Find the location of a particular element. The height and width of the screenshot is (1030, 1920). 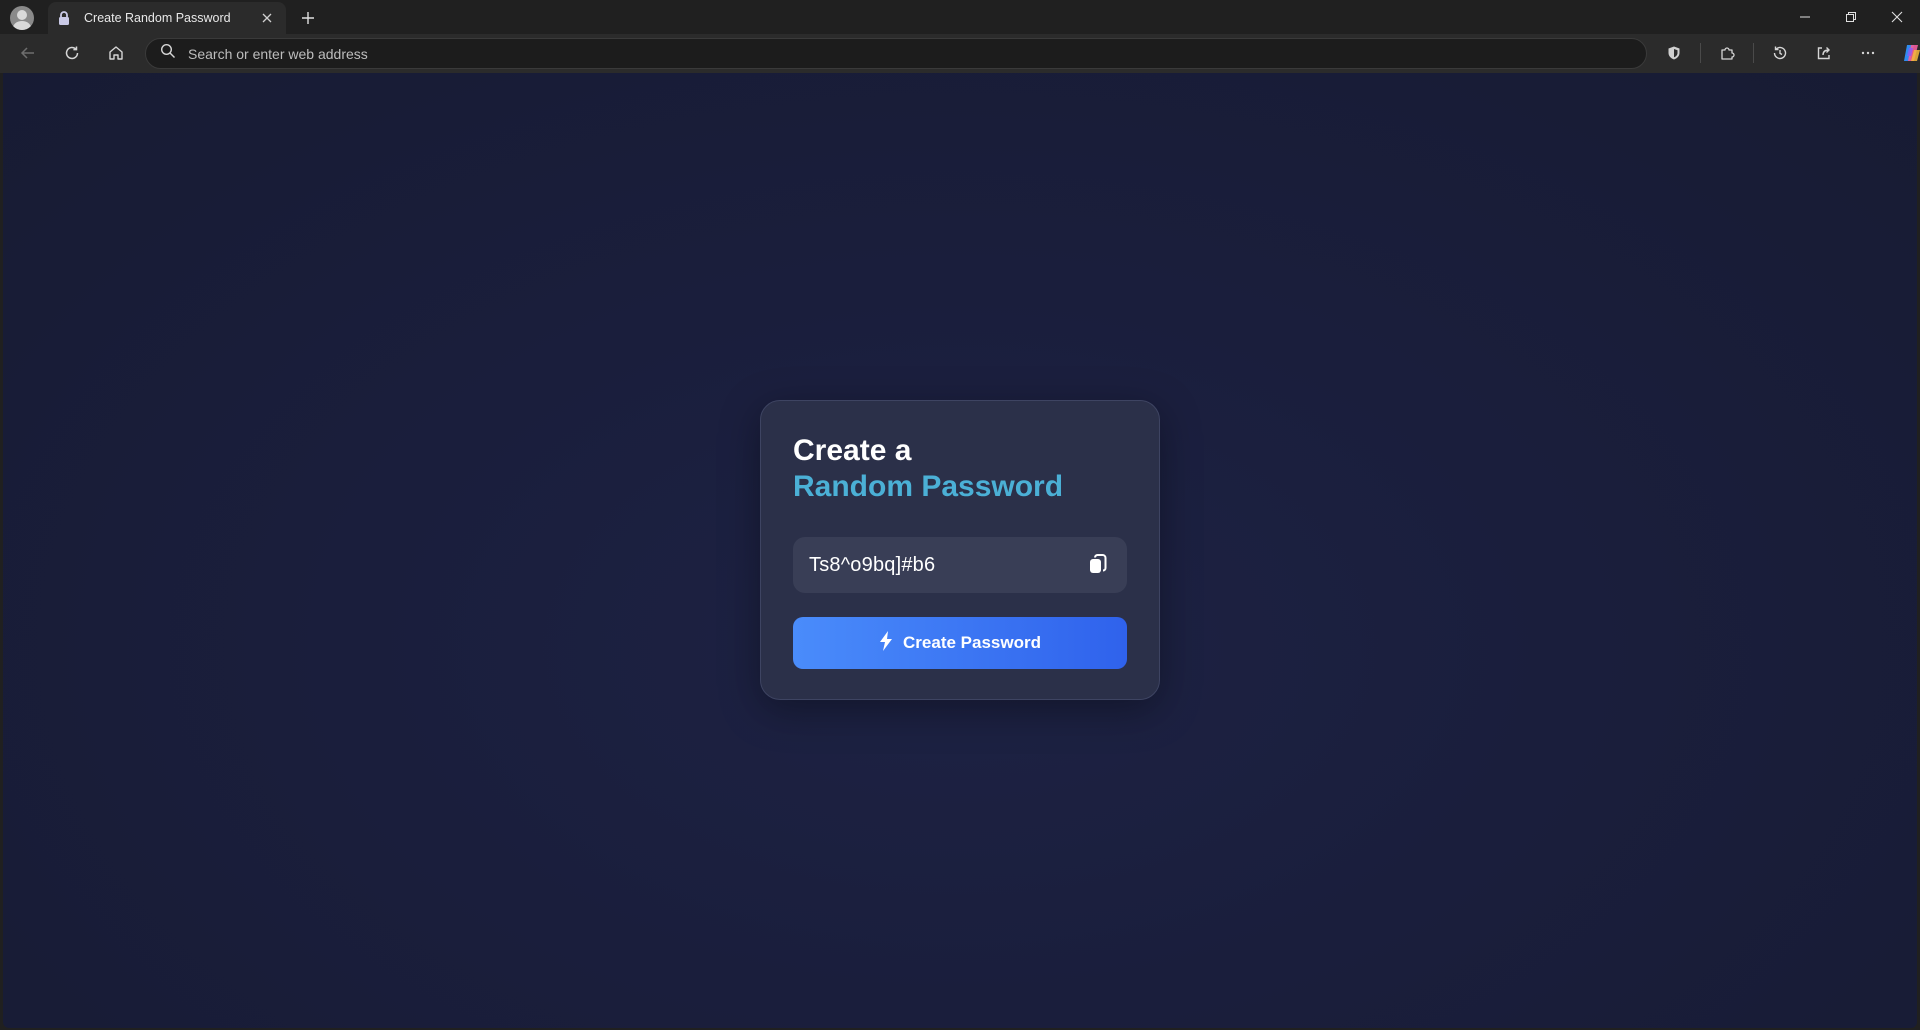

window-controls is located at coordinates (1851, 17).